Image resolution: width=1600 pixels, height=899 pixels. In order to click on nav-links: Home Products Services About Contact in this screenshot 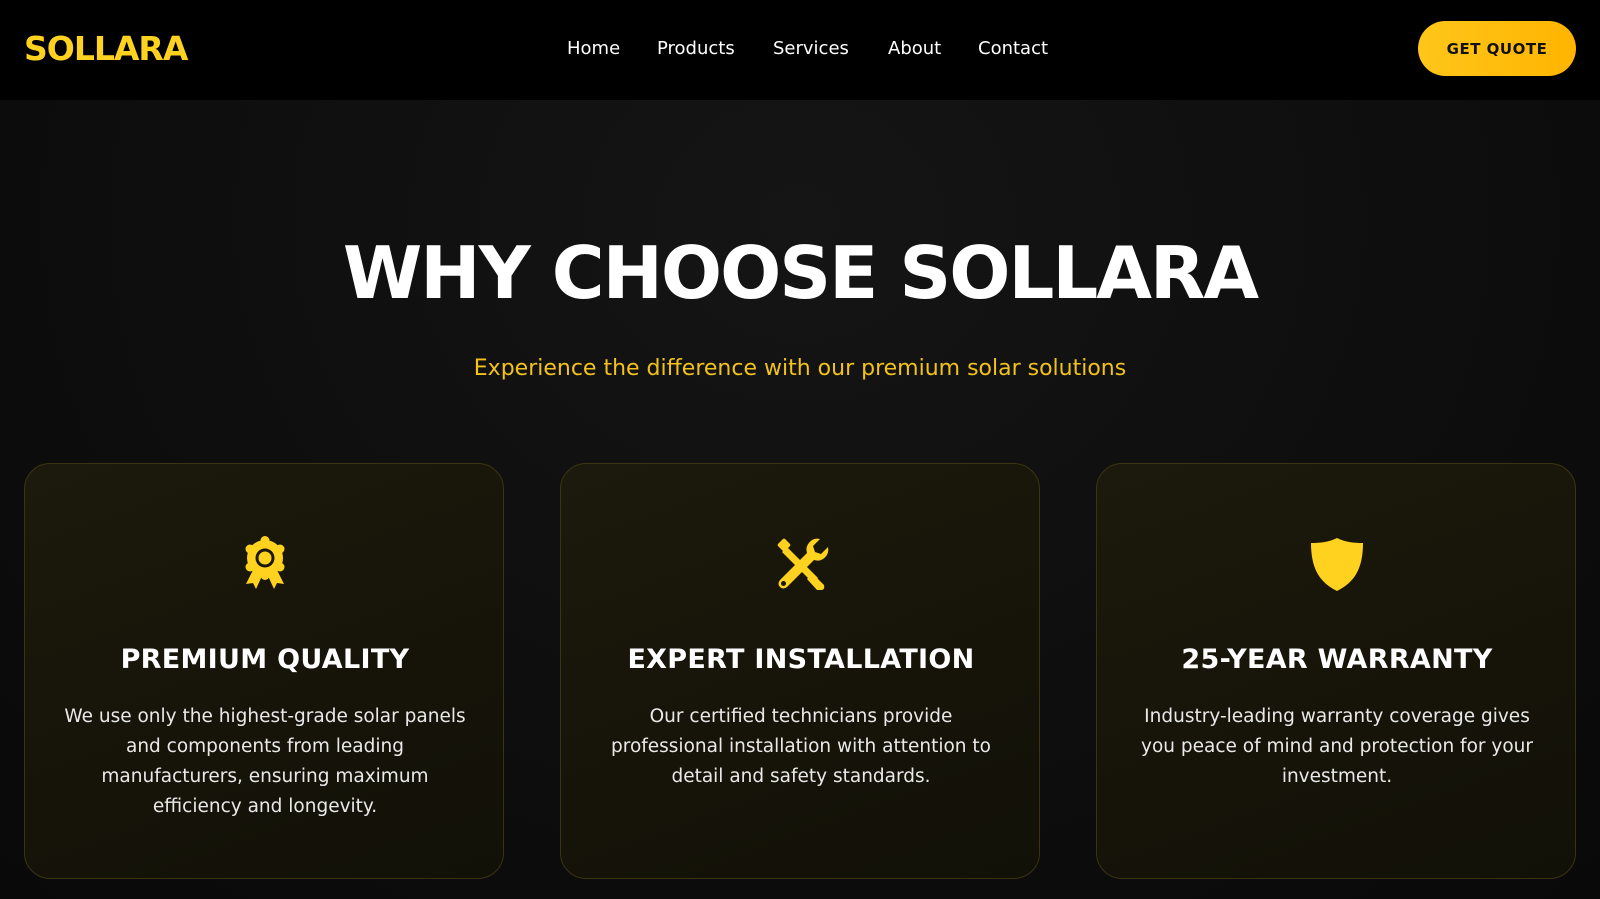, I will do `click(800, 49)`.